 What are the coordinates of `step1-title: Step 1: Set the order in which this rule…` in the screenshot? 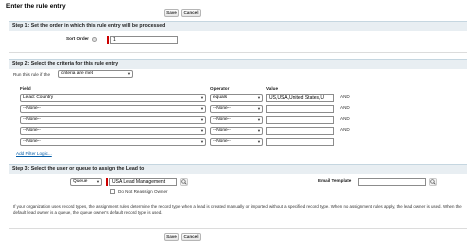 It's located at (89, 26).